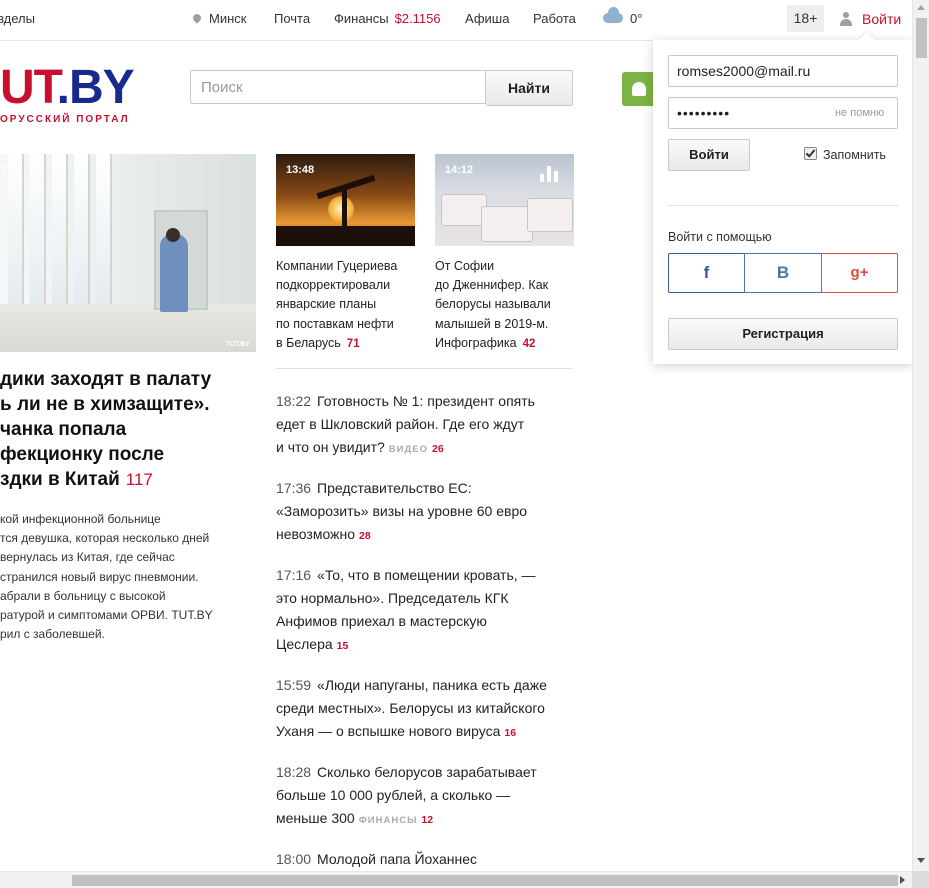  Describe the element at coordinates (294, 772) in the screenshot. I see `news-time: 18:28` at that location.